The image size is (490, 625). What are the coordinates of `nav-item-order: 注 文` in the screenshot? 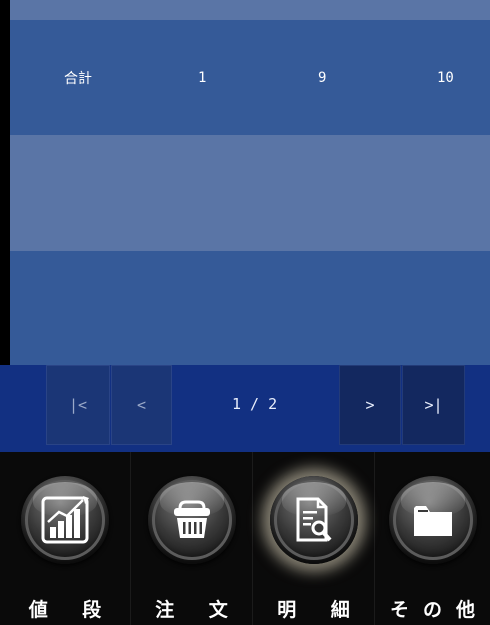 It's located at (192, 538).